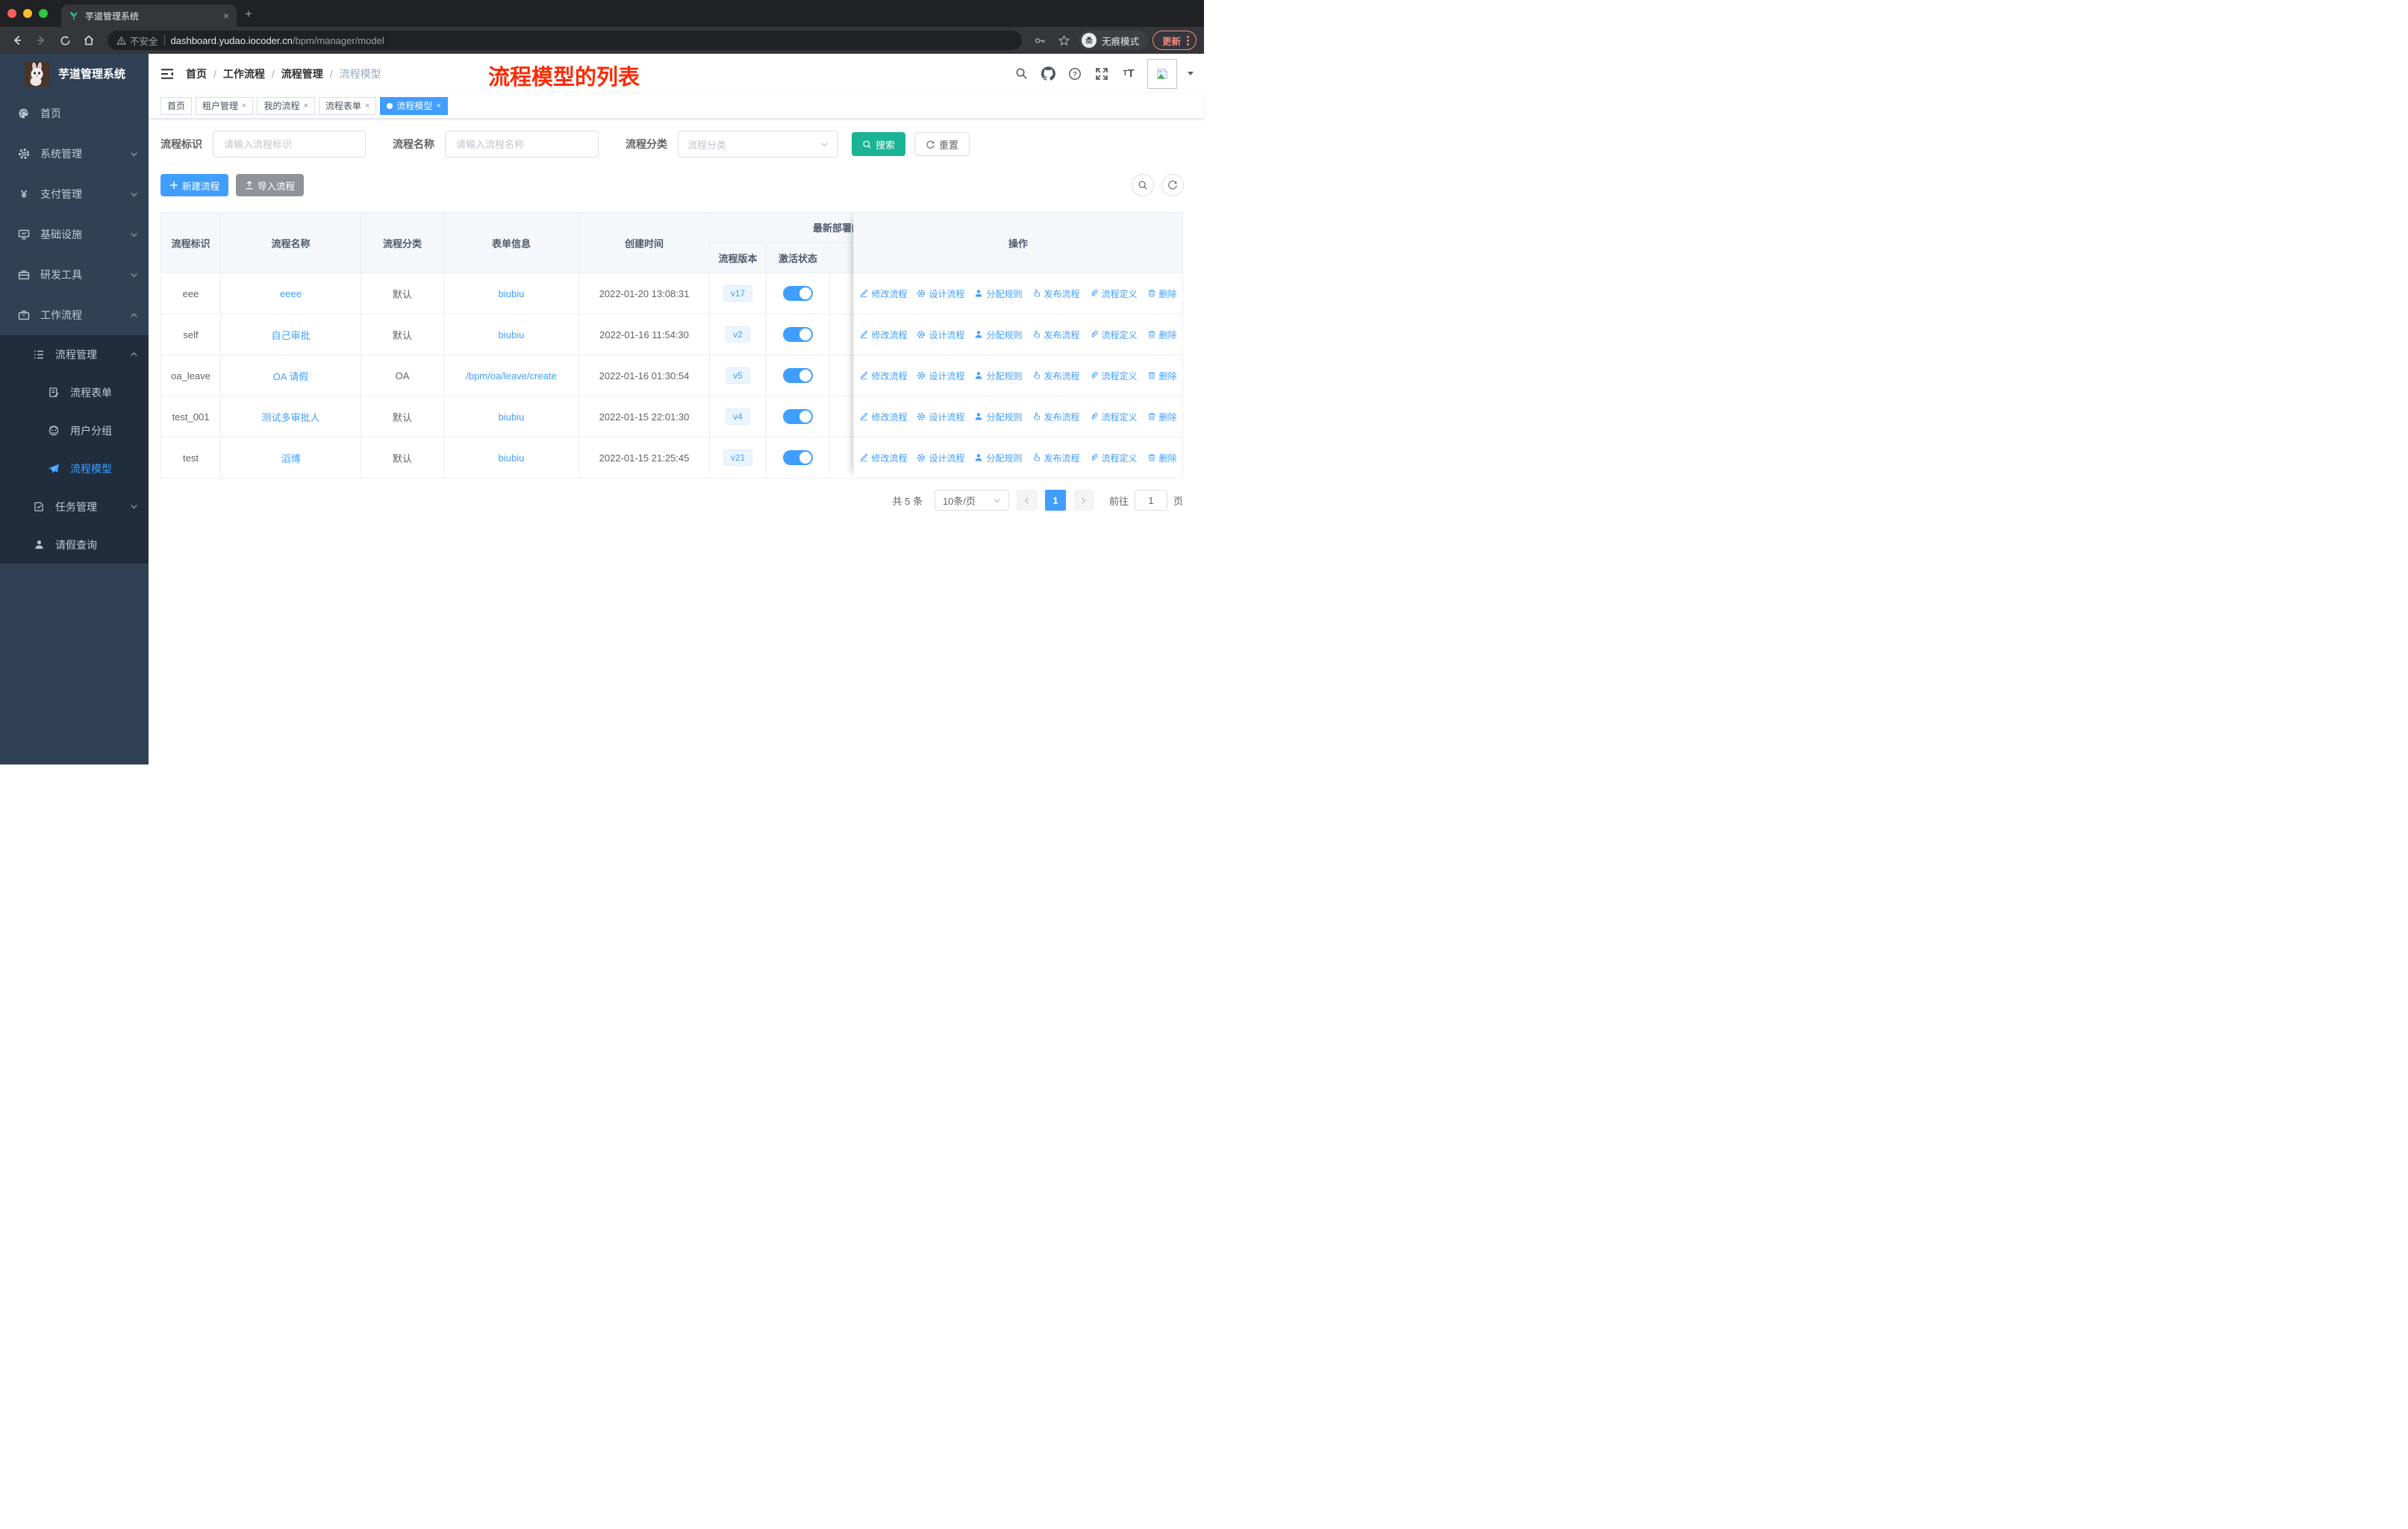 The height and width of the screenshot is (1529, 2408). I want to click on traffic-lights, so click(27, 14).